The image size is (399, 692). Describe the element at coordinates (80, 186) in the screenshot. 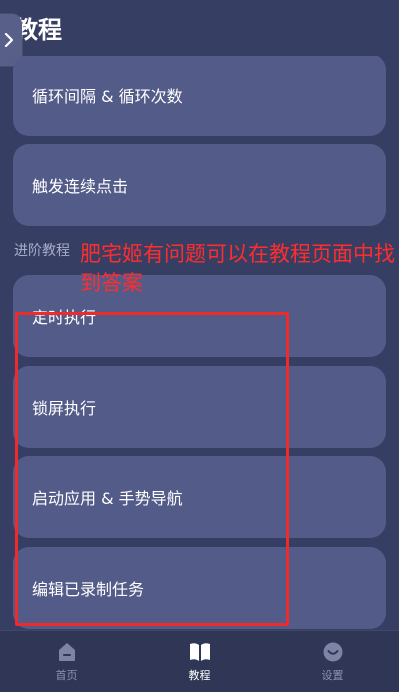

I see `tutorial-card-label: 触发连续点击` at that location.